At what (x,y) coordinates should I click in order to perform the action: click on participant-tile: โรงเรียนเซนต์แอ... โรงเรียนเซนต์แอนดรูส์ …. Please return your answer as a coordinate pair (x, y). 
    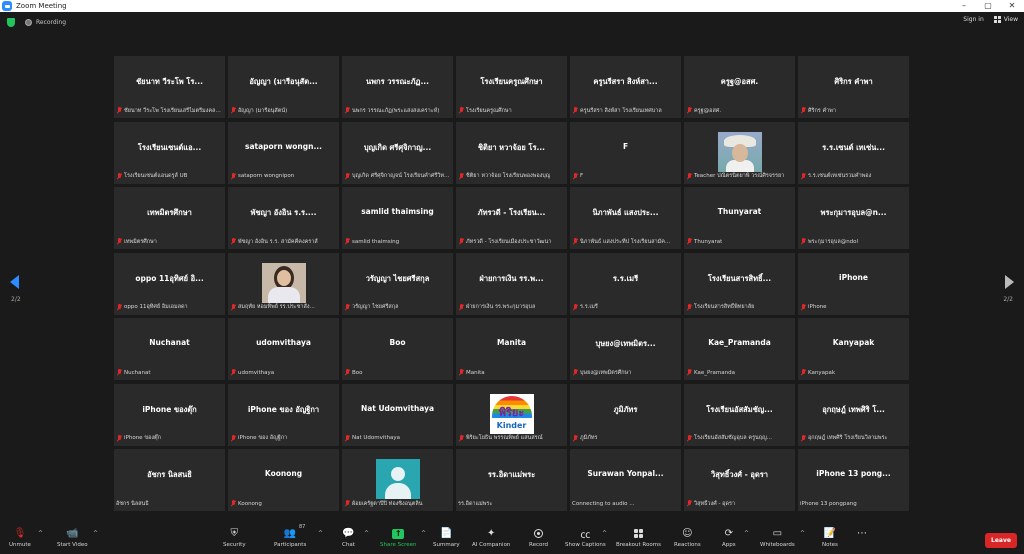
    Looking at the image, I should click on (169, 152).